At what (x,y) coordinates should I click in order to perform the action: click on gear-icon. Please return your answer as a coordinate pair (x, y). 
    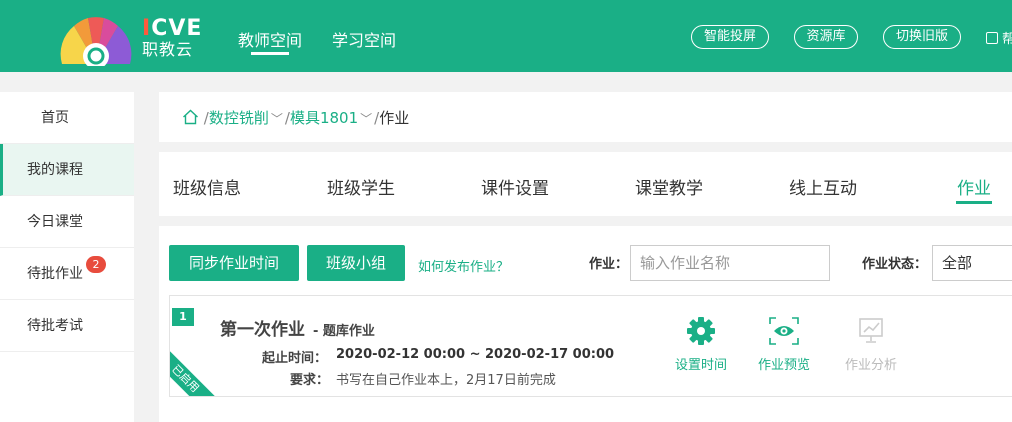
    Looking at the image, I should click on (701, 331).